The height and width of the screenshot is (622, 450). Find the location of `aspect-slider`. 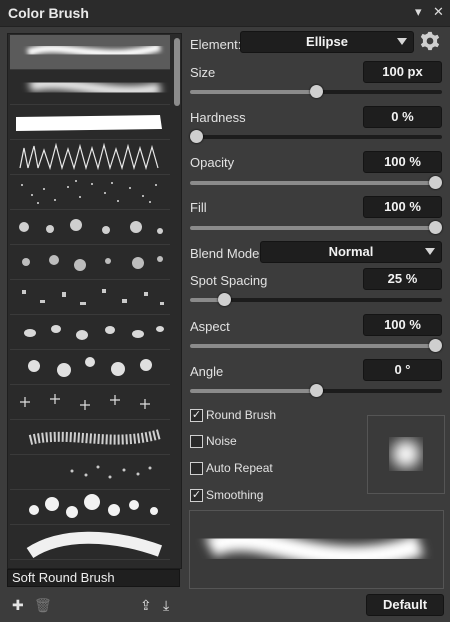

aspect-slider is located at coordinates (316, 345).